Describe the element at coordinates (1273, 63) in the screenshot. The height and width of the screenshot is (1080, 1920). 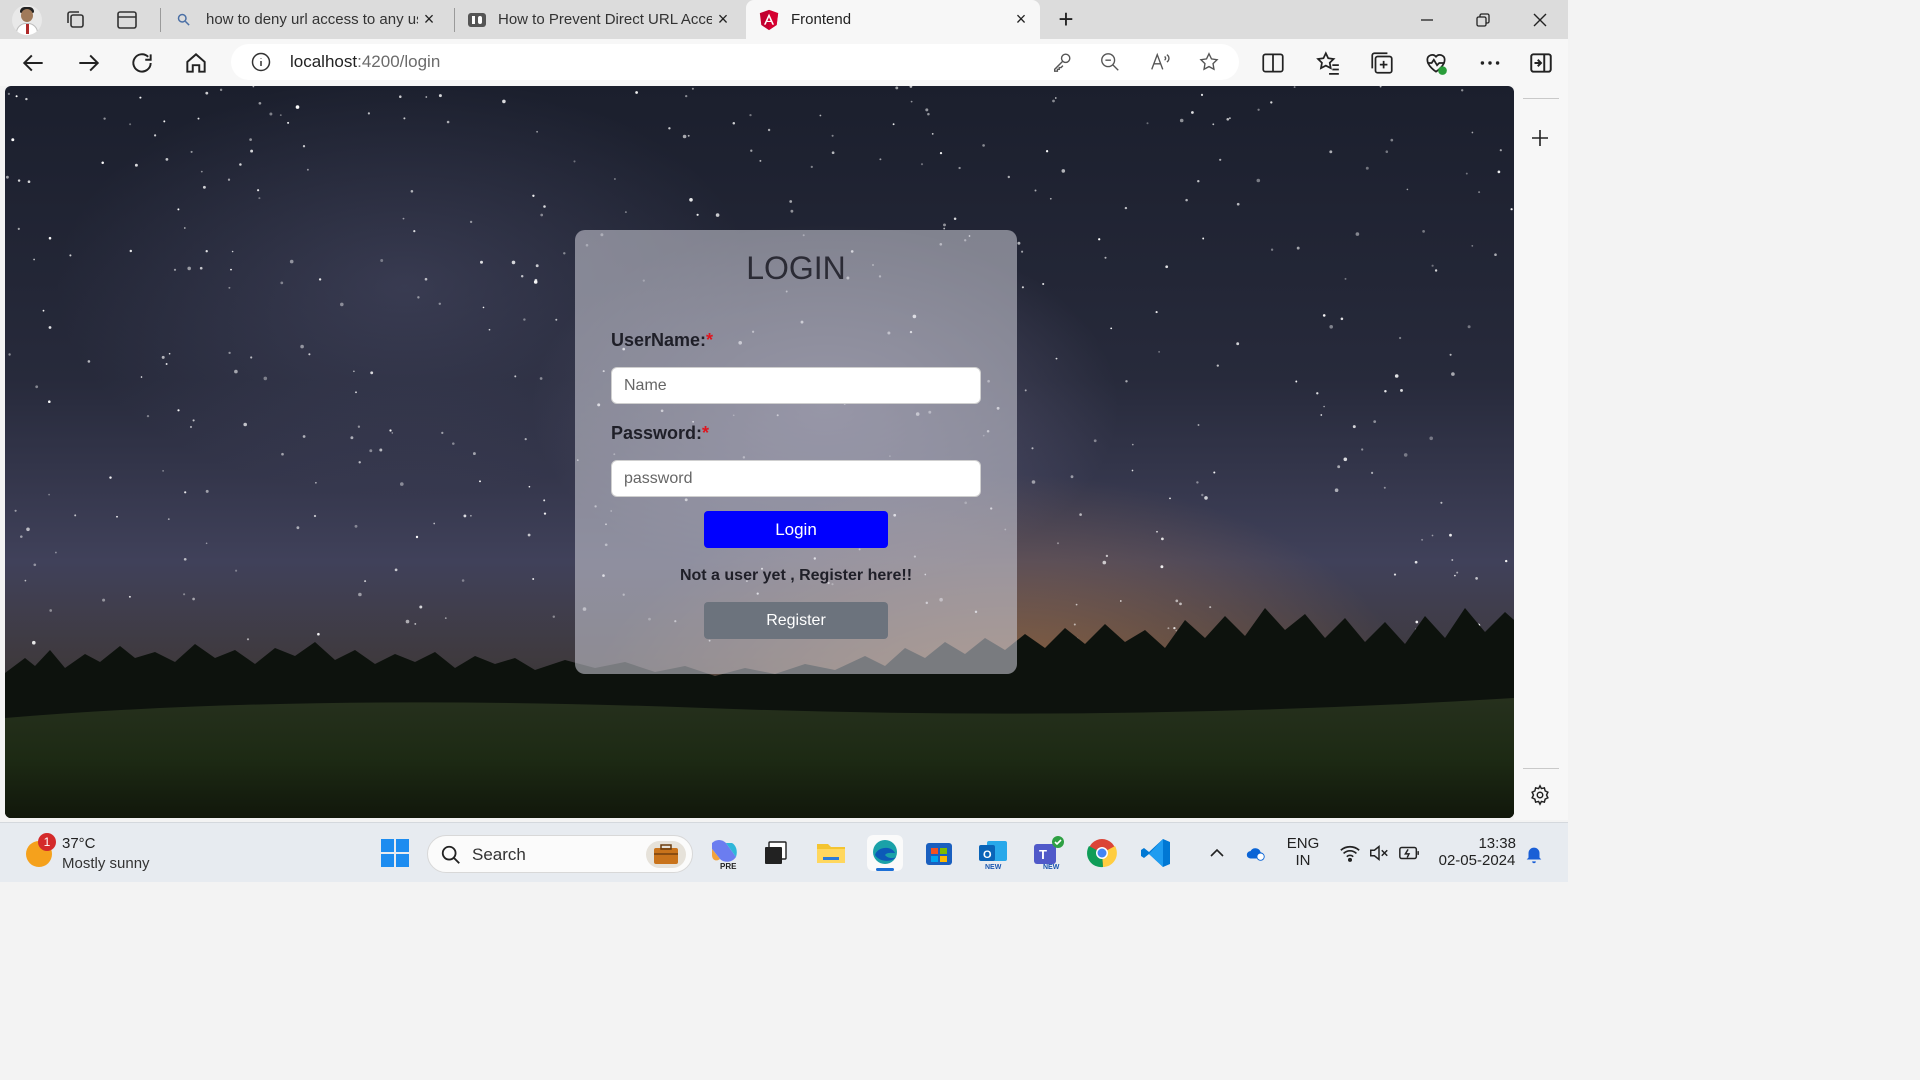
I see `split-screen-icon` at that location.